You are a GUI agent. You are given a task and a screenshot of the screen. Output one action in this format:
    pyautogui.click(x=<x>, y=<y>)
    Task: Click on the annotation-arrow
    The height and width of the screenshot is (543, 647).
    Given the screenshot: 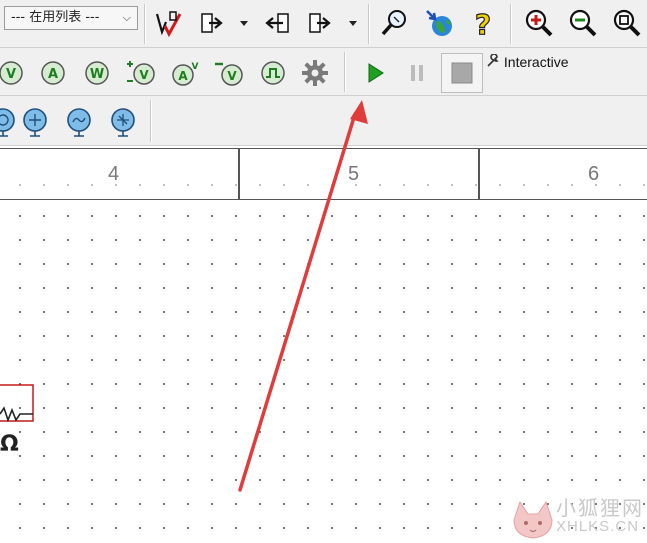 What is the action you would take?
    pyautogui.click(x=303, y=296)
    